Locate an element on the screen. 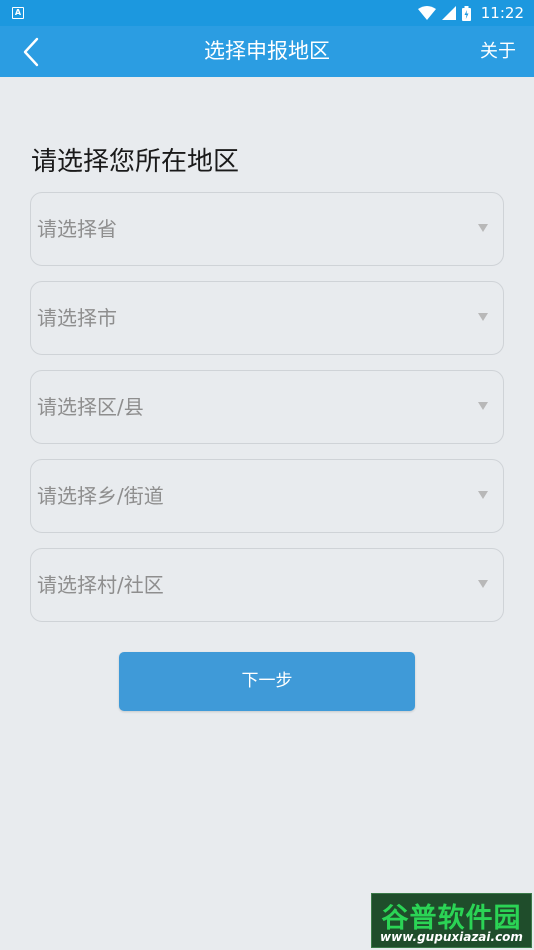 This screenshot has width=534, height=950. village-select: 请选择村/社区 is located at coordinates (267, 585).